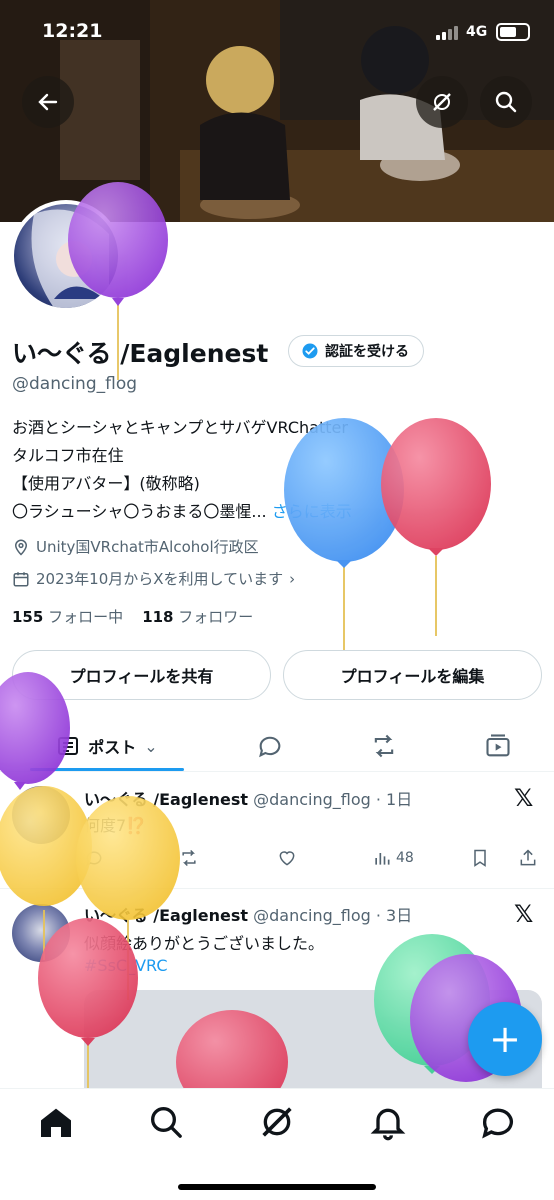 The height and width of the screenshot is (1200, 554). What do you see at coordinates (72, 31) in the screenshot?
I see `status-time: 12:21` at bounding box center [72, 31].